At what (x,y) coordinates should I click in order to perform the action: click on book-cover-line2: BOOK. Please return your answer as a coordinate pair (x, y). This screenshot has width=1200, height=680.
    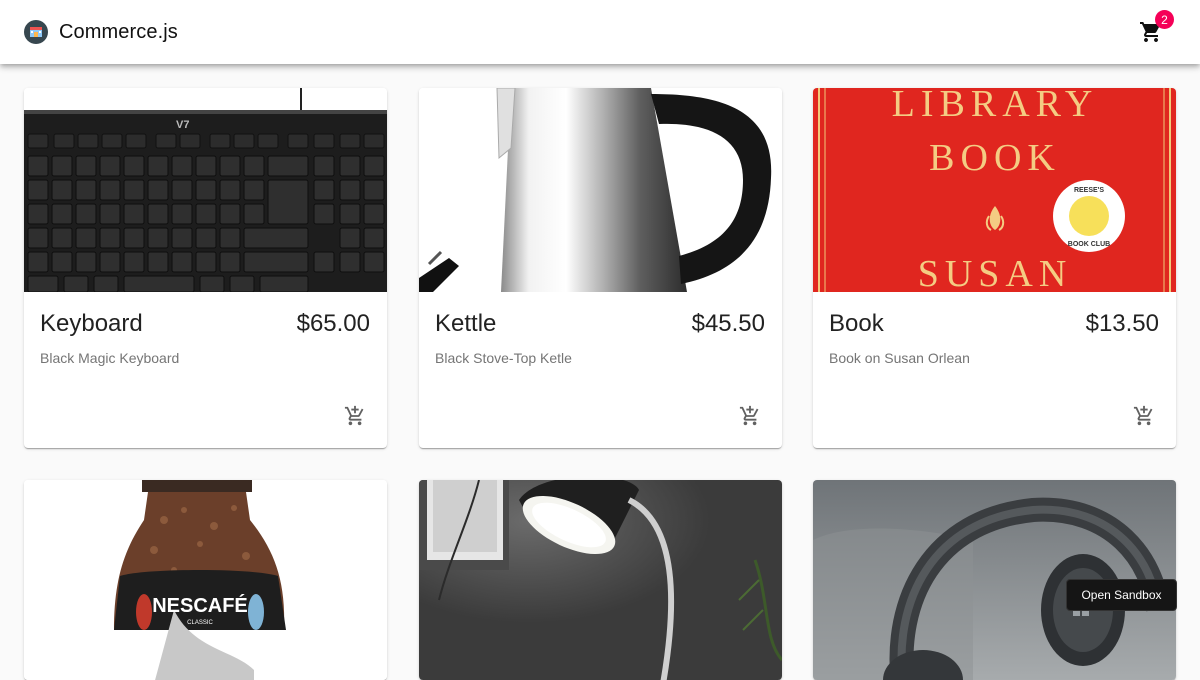
    Looking at the image, I should click on (995, 158).